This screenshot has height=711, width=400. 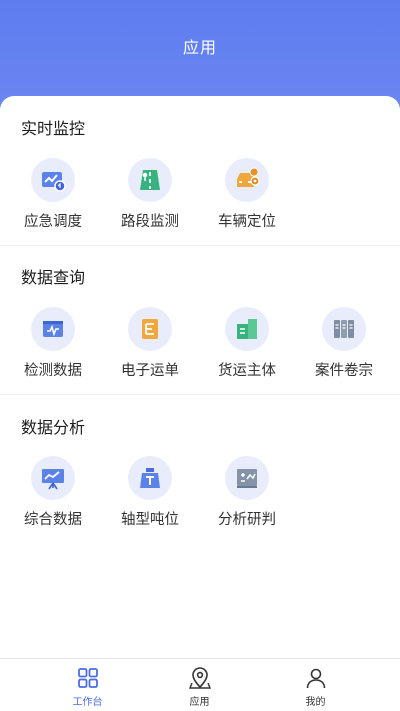 I want to click on user-icon, so click(x=316, y=678).